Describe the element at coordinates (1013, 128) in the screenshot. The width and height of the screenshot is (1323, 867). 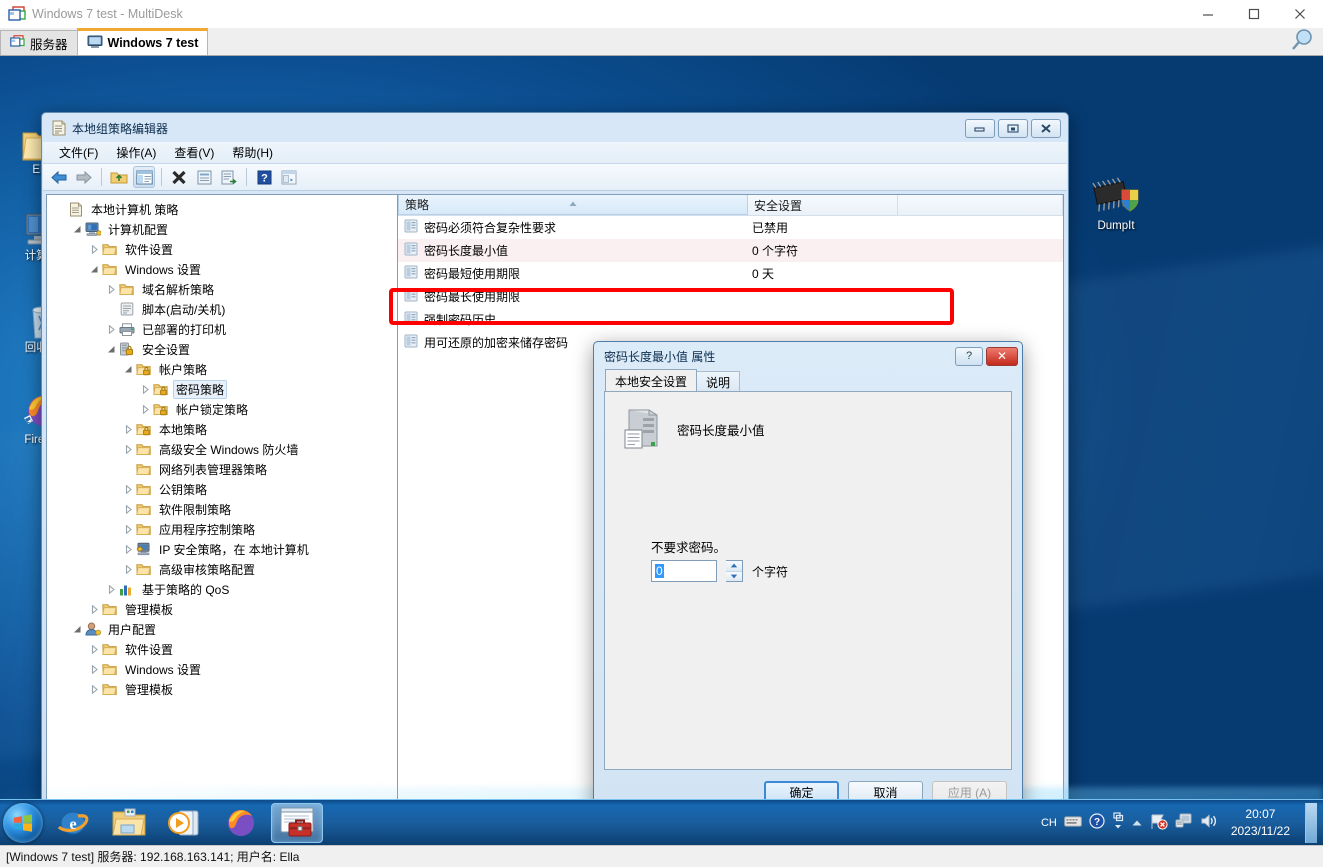
I see `restore-button` at that location.